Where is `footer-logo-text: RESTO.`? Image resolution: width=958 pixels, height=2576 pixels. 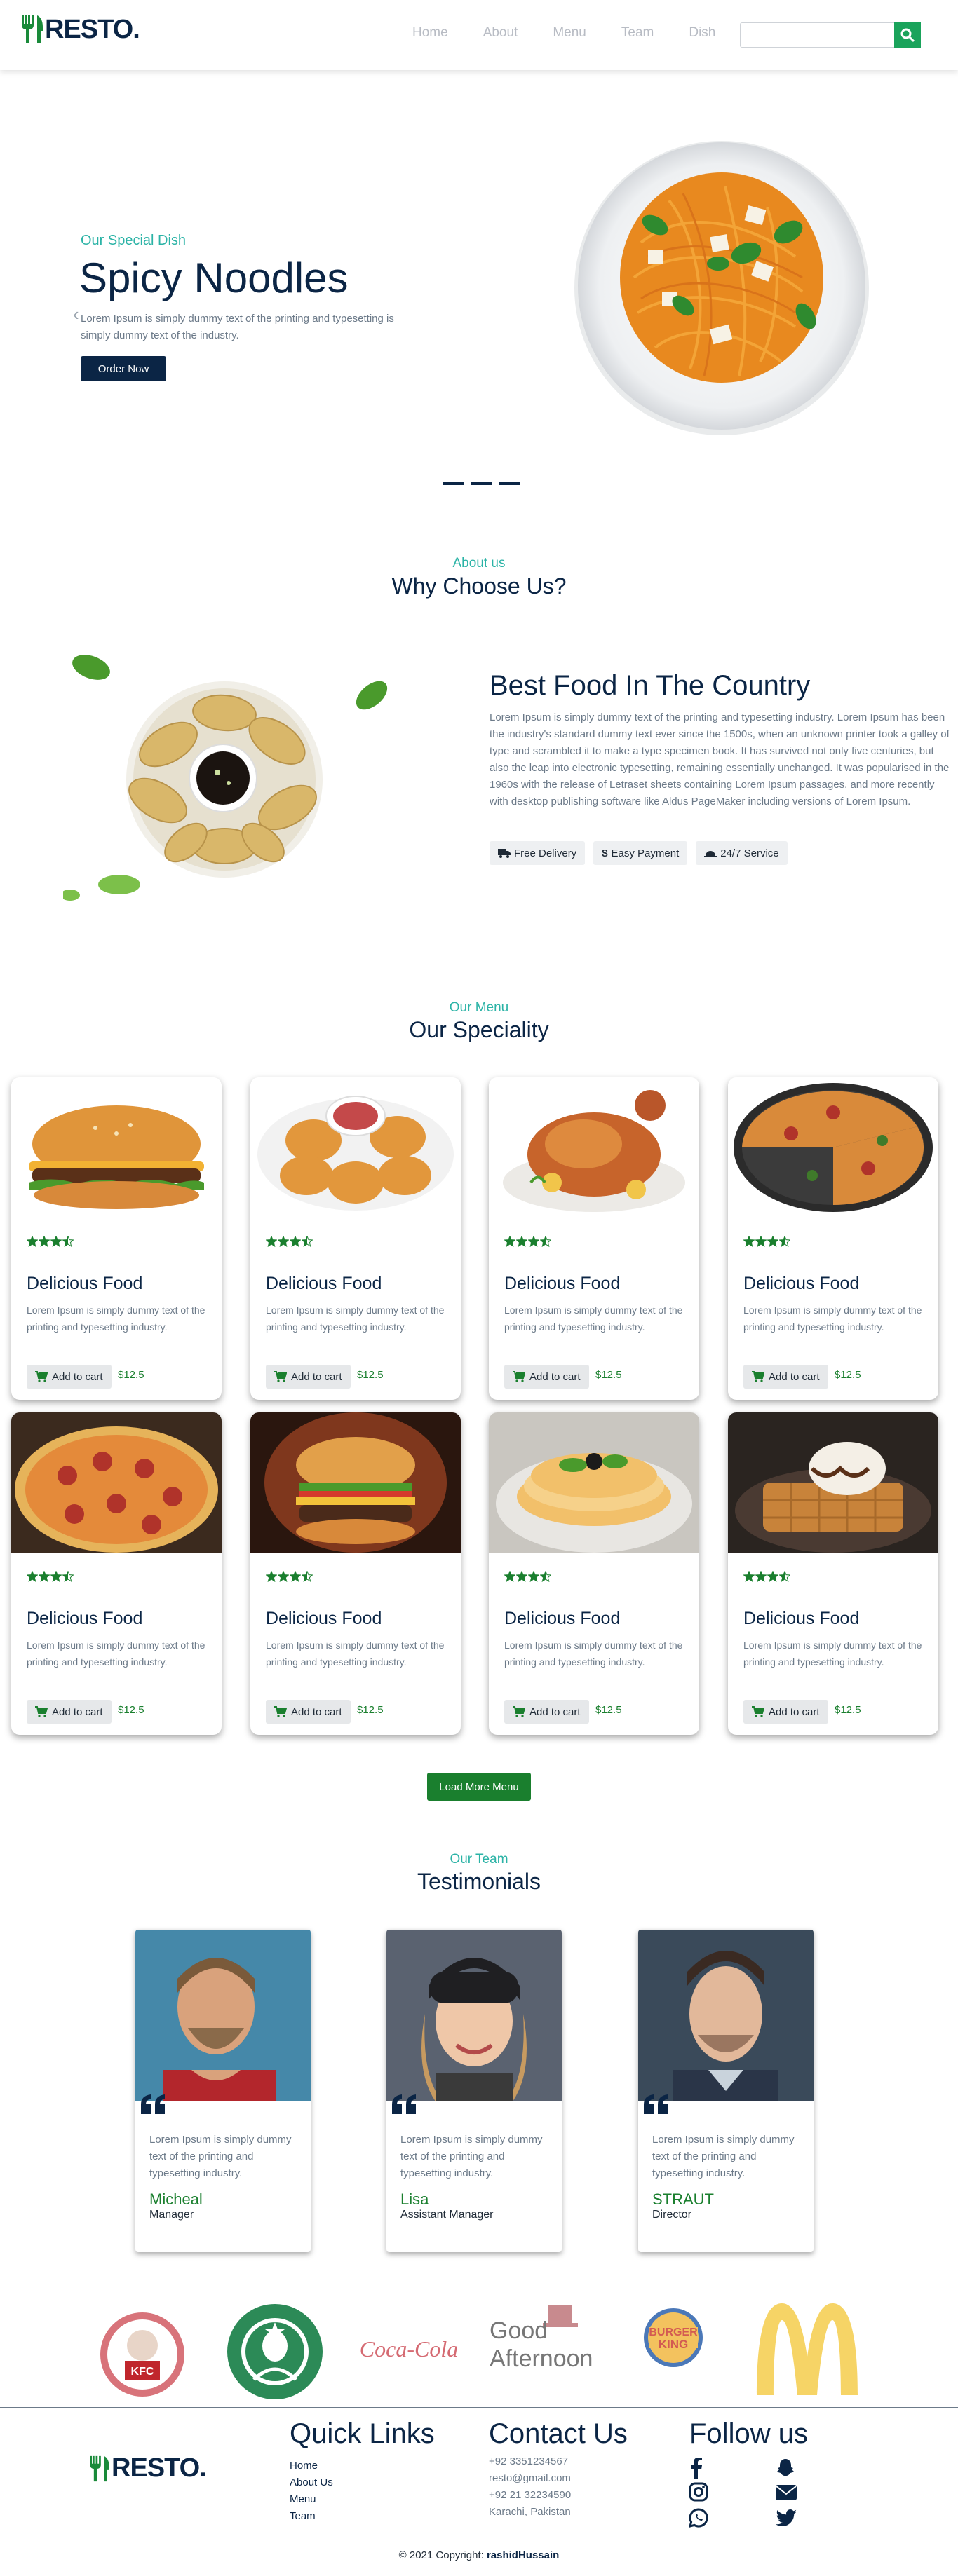 footer-logo-text: RESTO. is located at coordinates (159, 2468).